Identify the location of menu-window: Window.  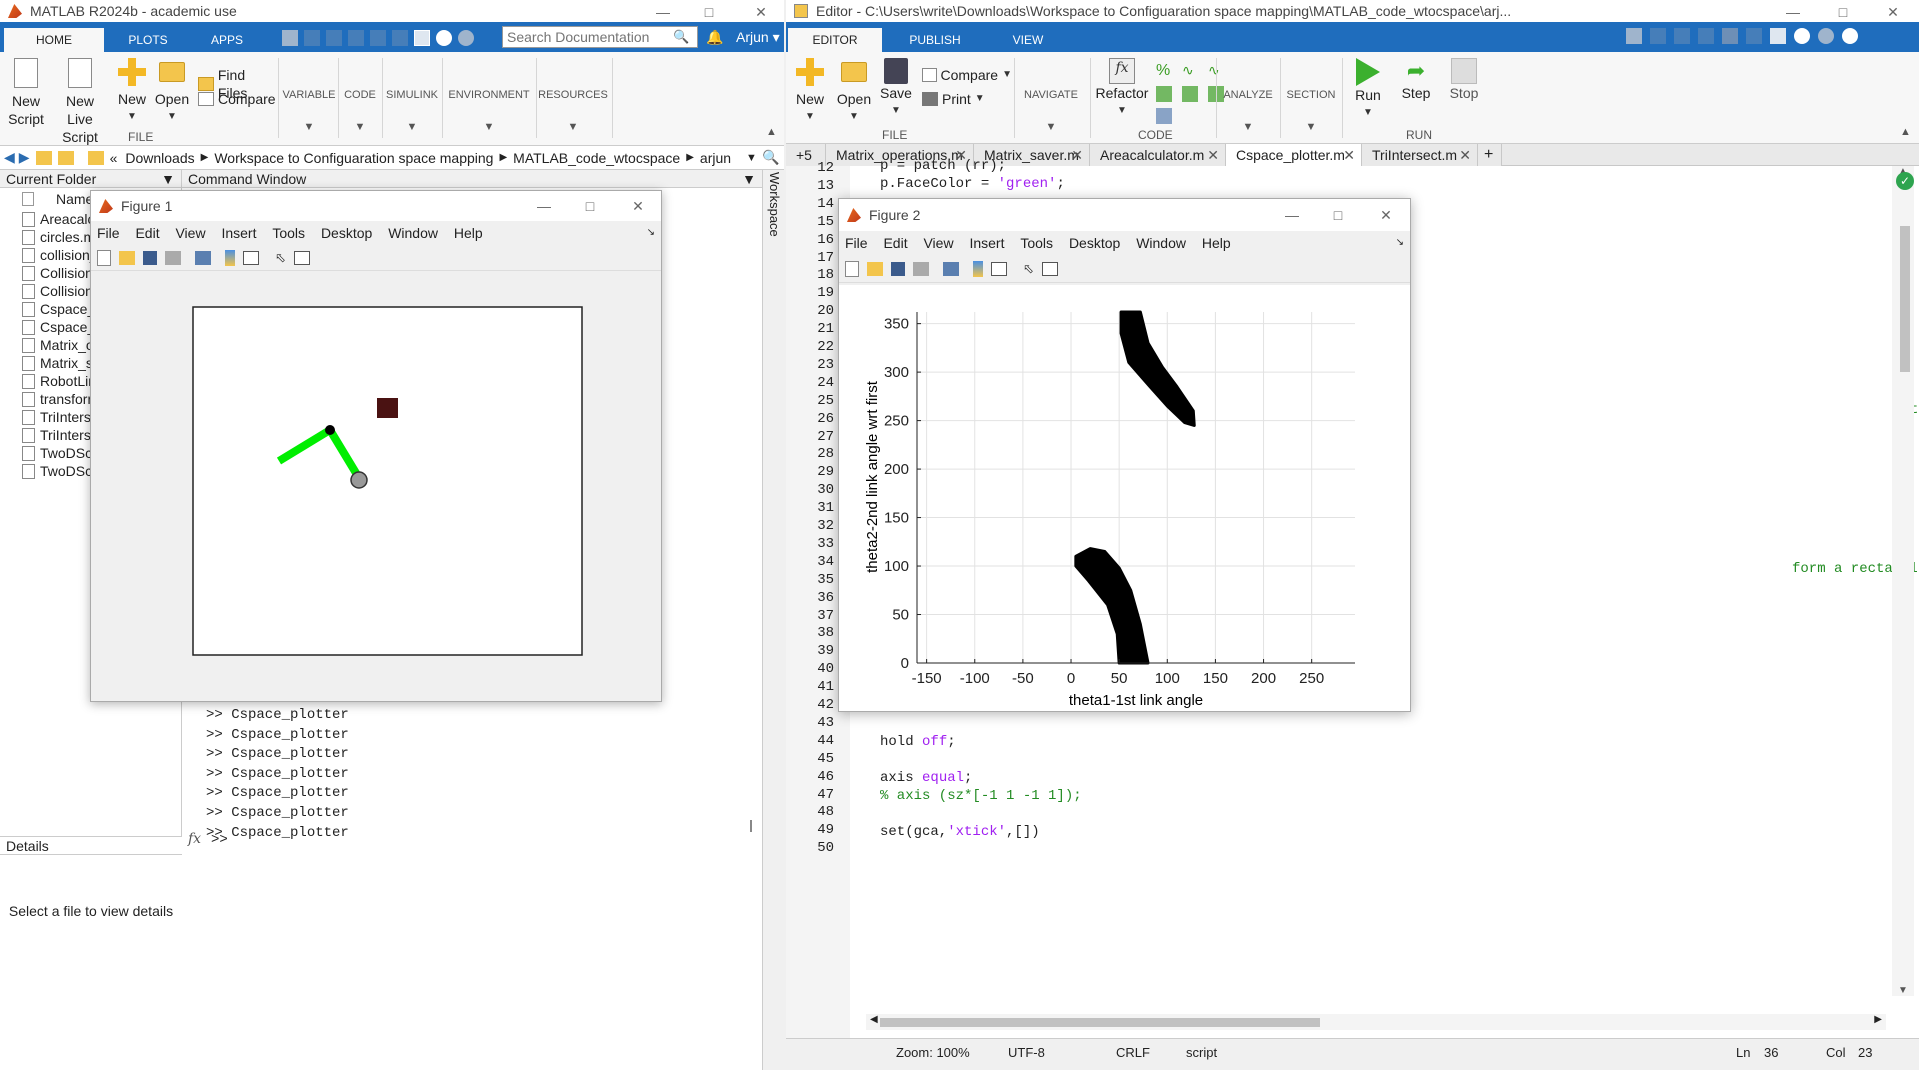
(1161, 243).